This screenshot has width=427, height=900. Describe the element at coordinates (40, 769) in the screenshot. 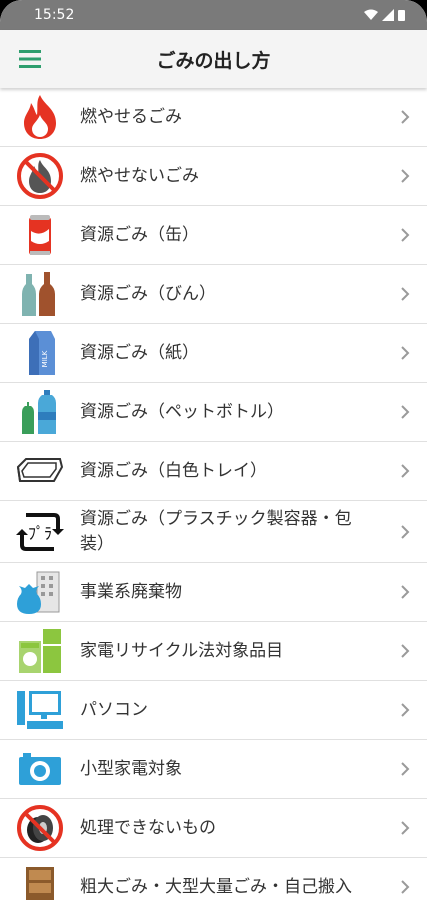

I see `camera-icon` at that location.